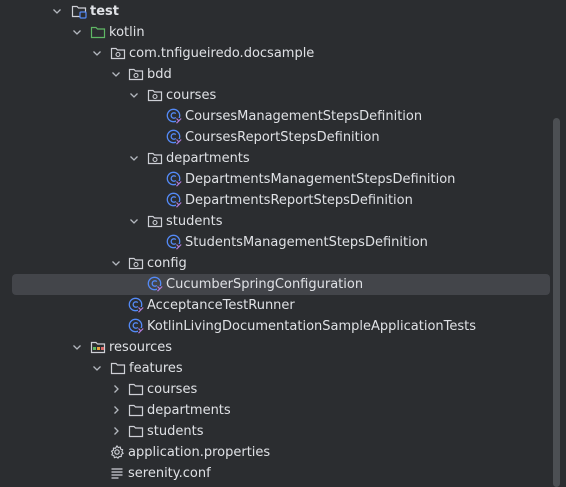 This screenshot has width=566, height=487. I want to click on tree-row-kotlin: kotlin, so click(276, 32).